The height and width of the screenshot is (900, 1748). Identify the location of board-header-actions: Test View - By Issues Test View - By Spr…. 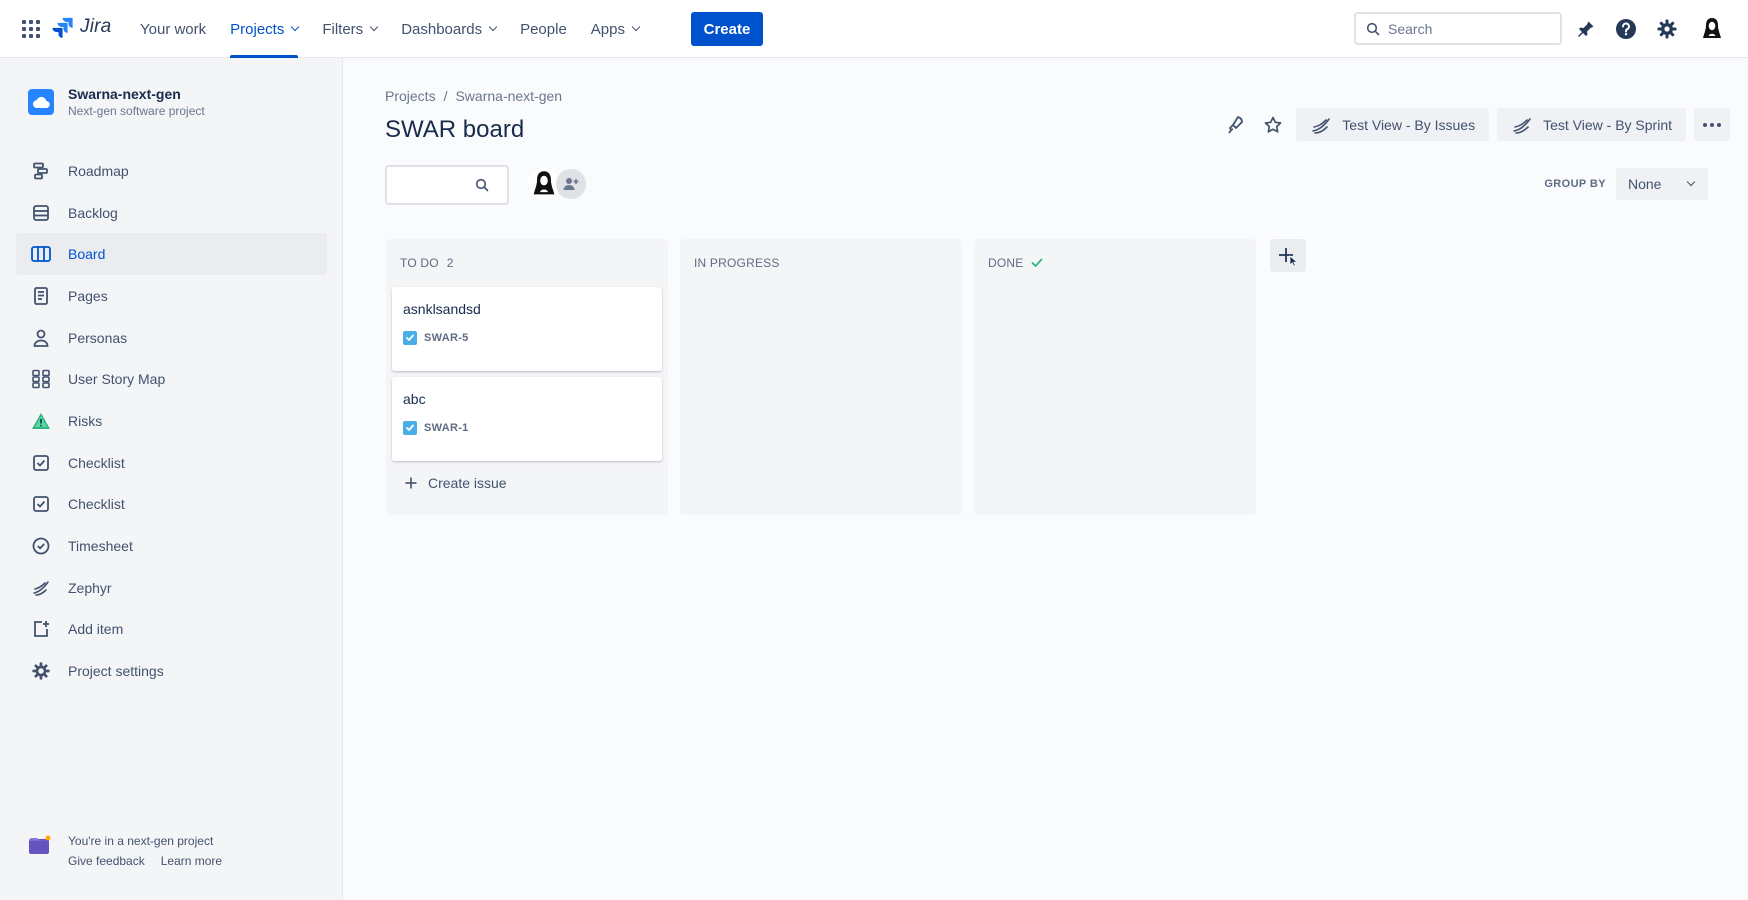
(1475, 124).